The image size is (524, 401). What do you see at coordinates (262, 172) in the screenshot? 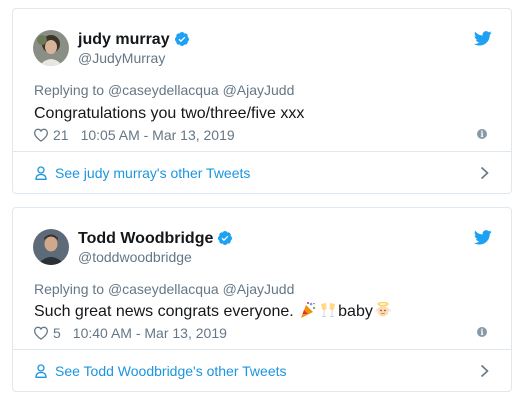
I see `see-other-tweets-link: See judy murray's other Tweets` at bounding box center [262, 172].